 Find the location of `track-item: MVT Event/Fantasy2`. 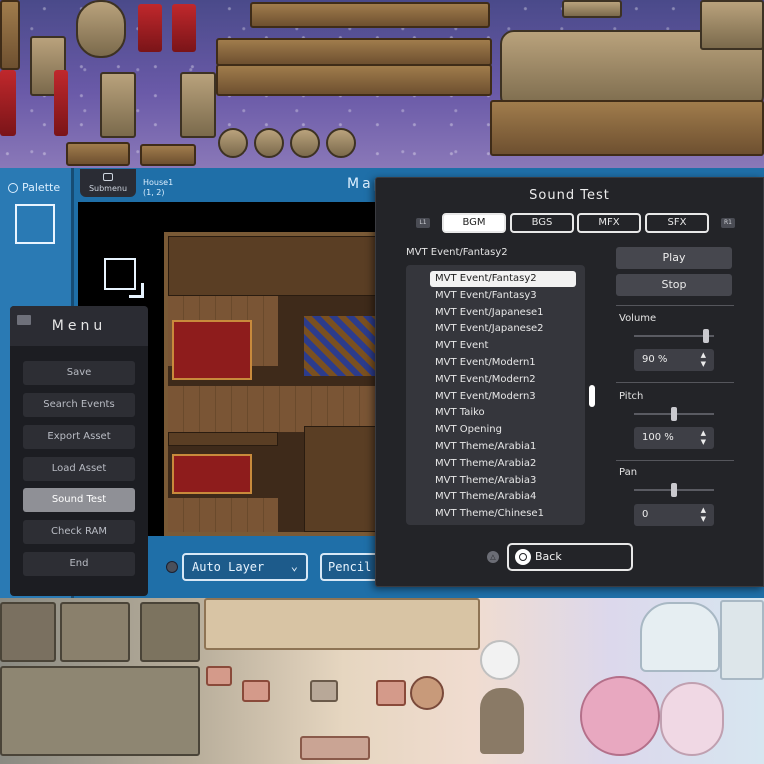

track-item: MVT Event/Fantasy2 is located at coordinates (503, 279).